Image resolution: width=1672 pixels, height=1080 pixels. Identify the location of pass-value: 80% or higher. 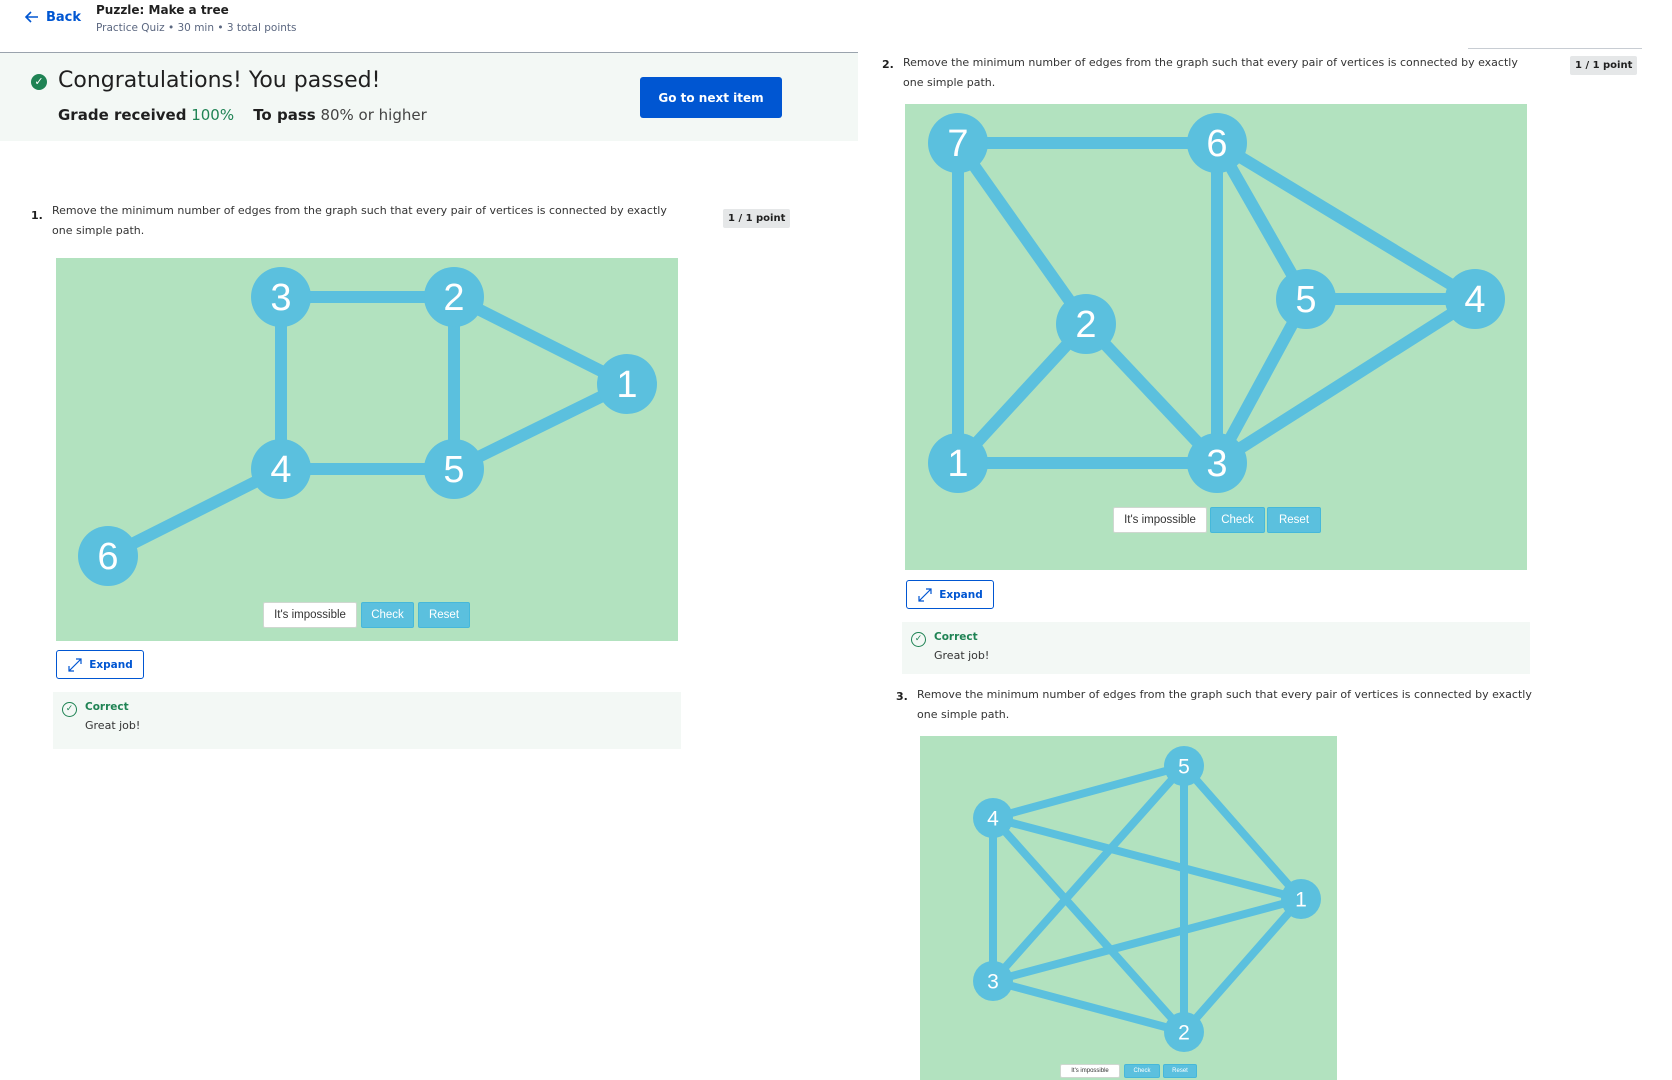
(373, 115).